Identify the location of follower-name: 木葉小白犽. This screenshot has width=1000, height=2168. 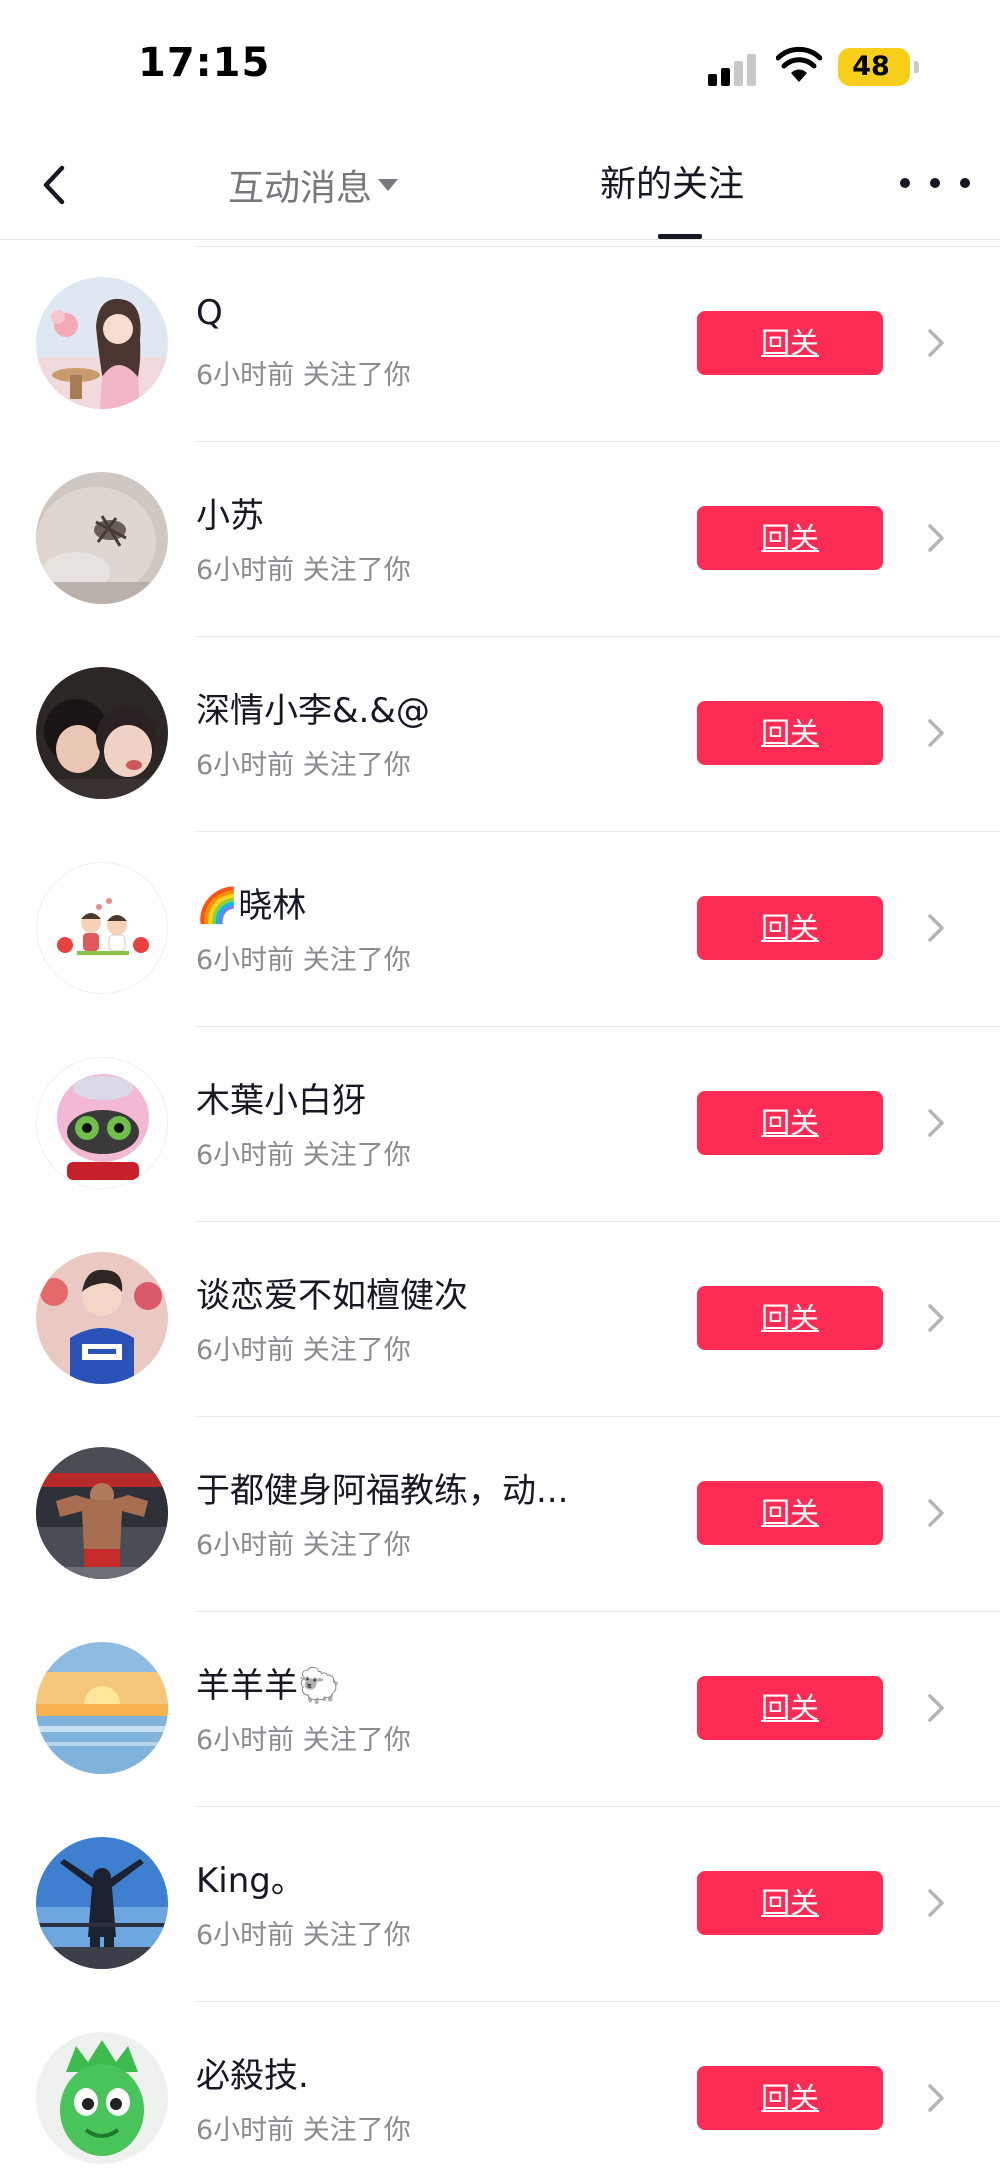
(281, 1101).